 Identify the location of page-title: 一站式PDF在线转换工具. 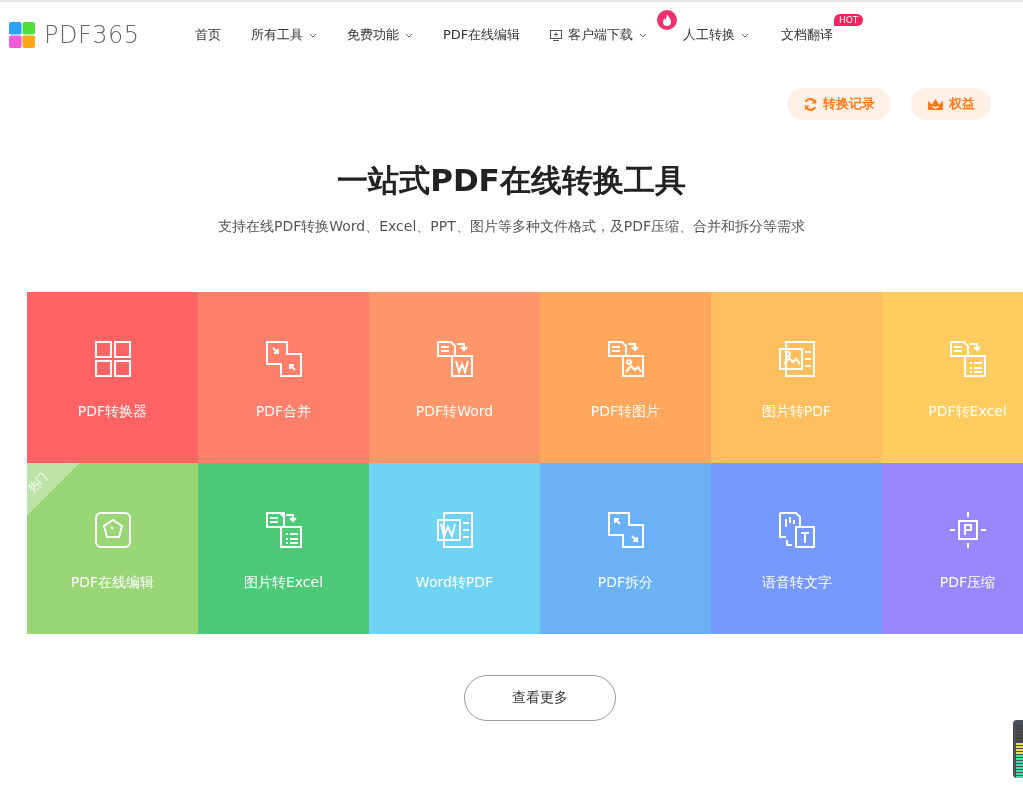
(511, 180).